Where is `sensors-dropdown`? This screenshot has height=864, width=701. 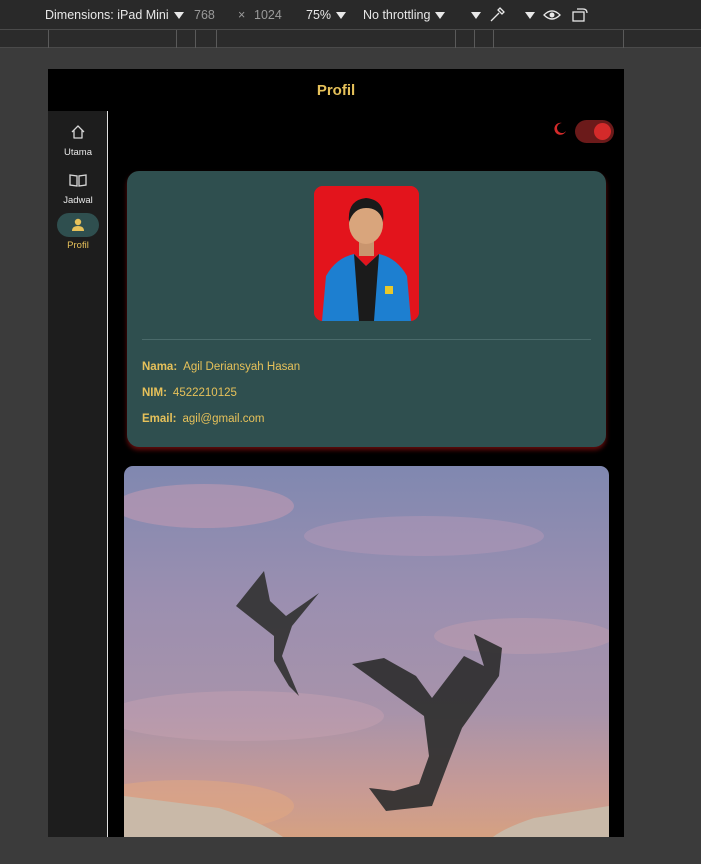 sensors-dropdown is located at coordinates (527, 15).